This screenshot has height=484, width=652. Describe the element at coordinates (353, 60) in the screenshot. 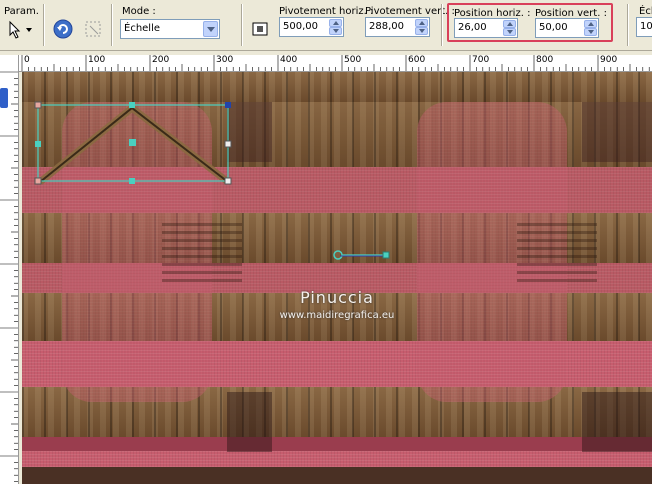

I see `ruler-tick-label: 500` at that location.